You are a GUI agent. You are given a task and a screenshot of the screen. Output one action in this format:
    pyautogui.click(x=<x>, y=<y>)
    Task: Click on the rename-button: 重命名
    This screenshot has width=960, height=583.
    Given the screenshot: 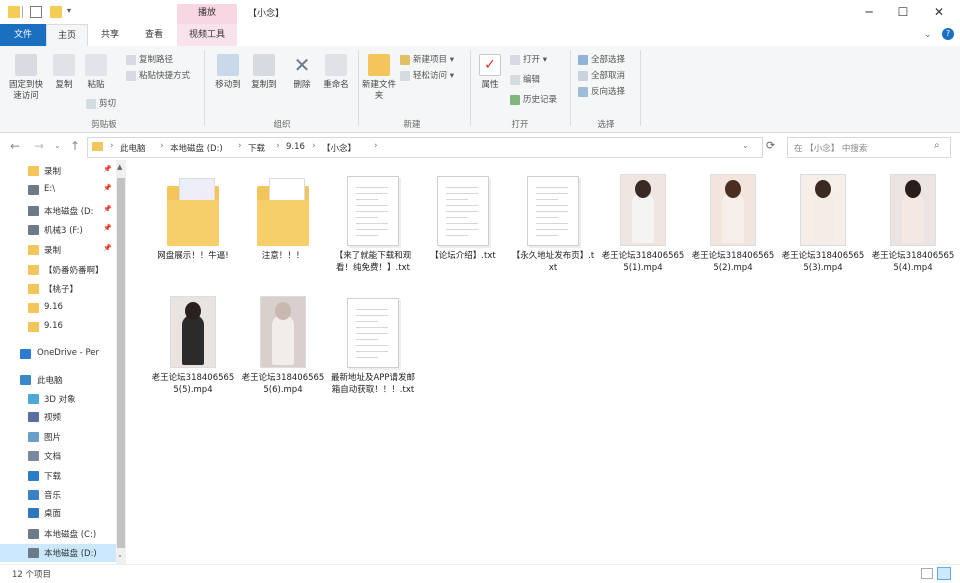 What is the action you would take?
    pyautogui.click(x=336, y=72)
    